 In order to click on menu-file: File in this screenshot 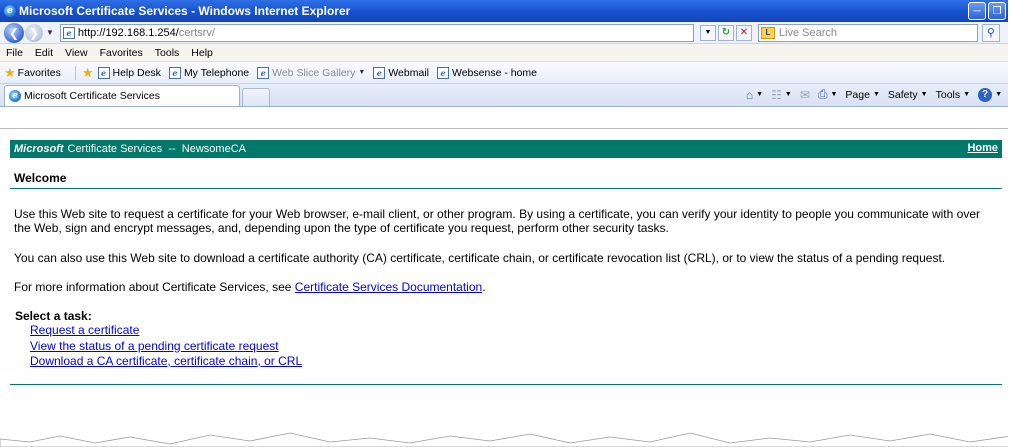, I will do `click(14, 53)`.